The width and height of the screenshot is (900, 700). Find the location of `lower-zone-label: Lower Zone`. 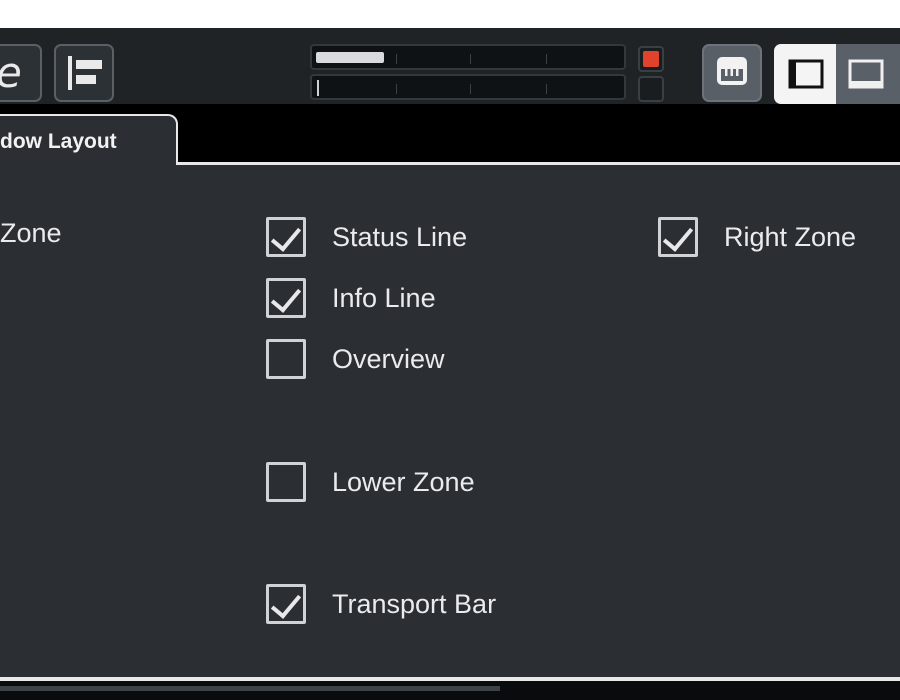

lower-zone-label: Lower Zone is located at coordinates (403, 481).